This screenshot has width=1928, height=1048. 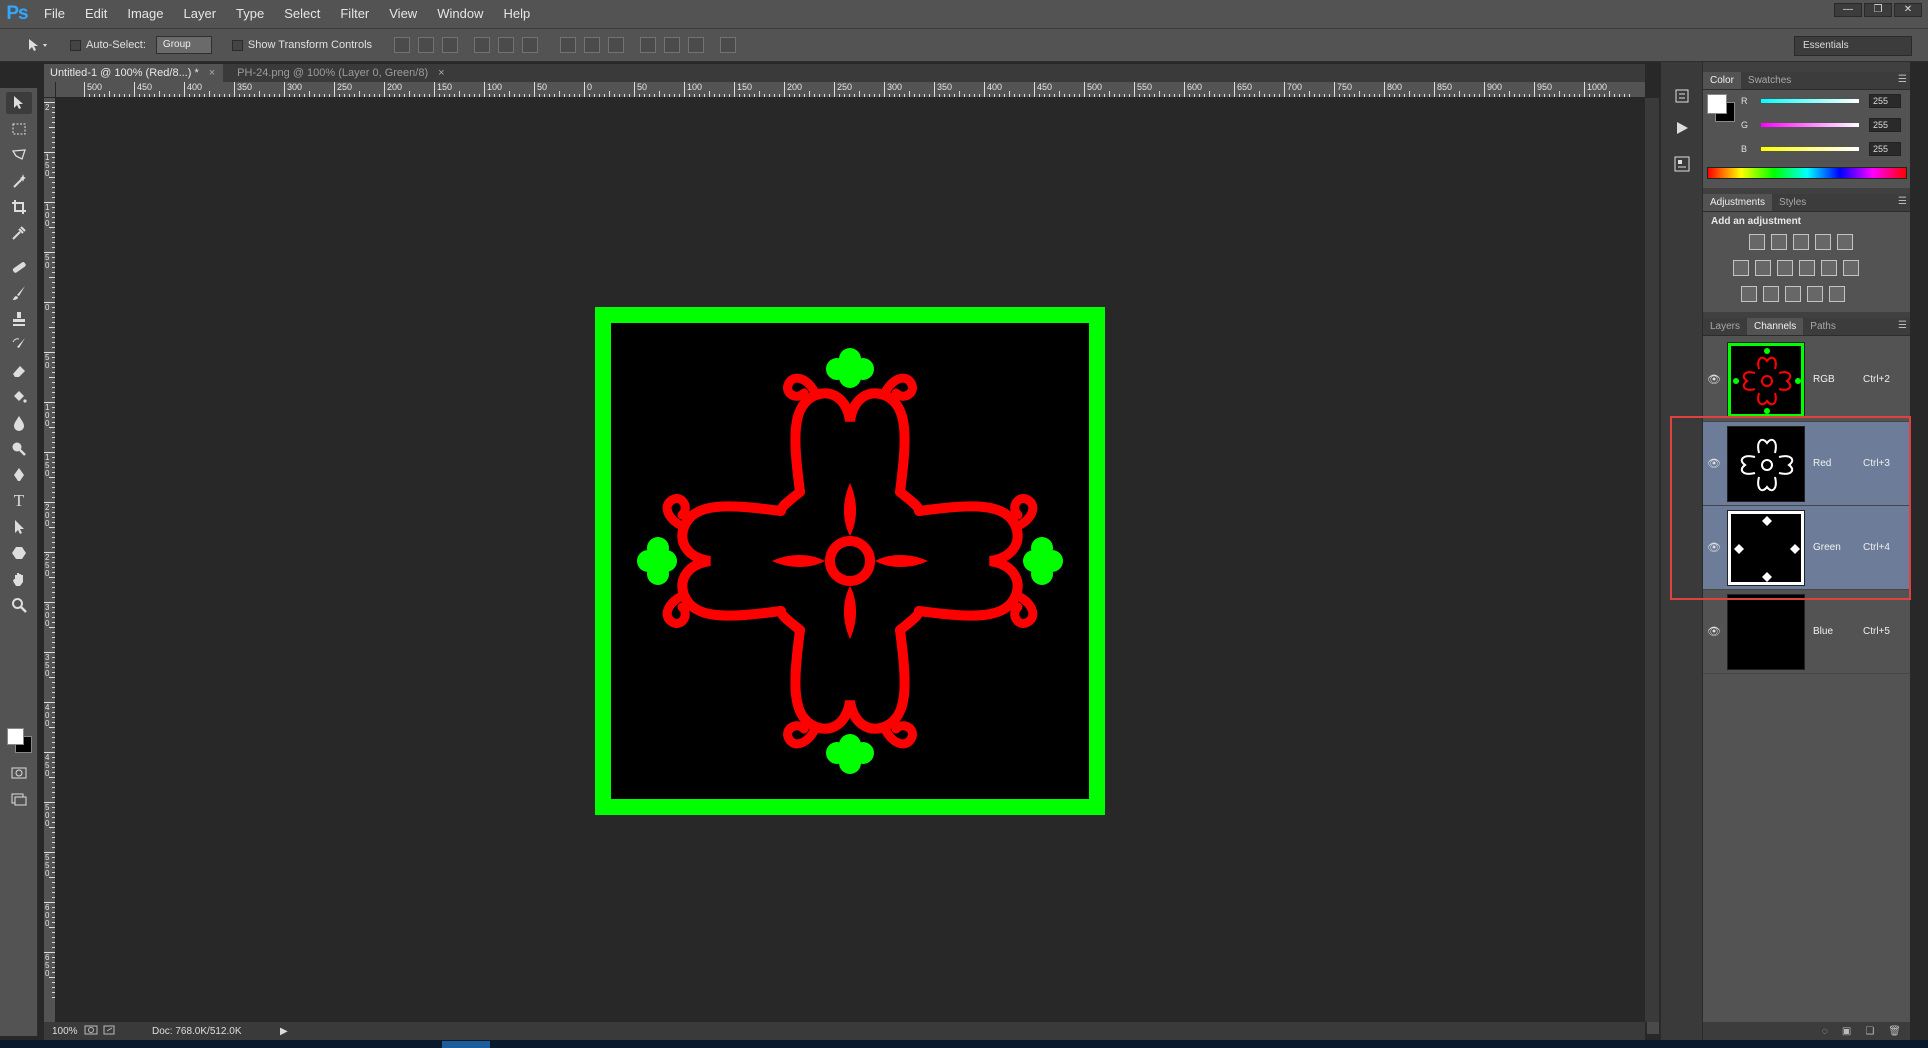 What do you see at coordinates (1894, 1031) in the screenshot?
I see `delete-channel-icon: 🗑` at bounding box center [1894, 1031].